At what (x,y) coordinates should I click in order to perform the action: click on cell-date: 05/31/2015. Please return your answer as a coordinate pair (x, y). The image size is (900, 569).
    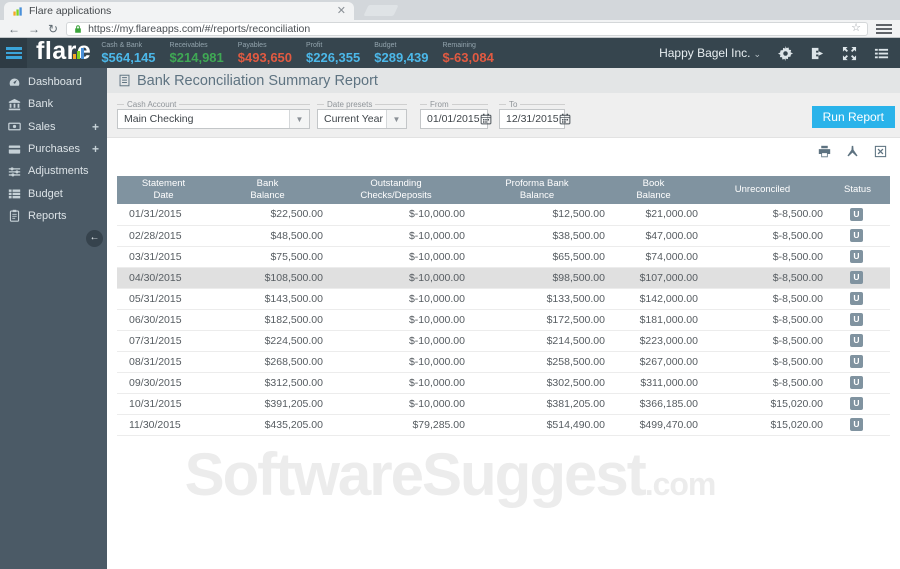
    Looking at the image, I should click on (163, 299).